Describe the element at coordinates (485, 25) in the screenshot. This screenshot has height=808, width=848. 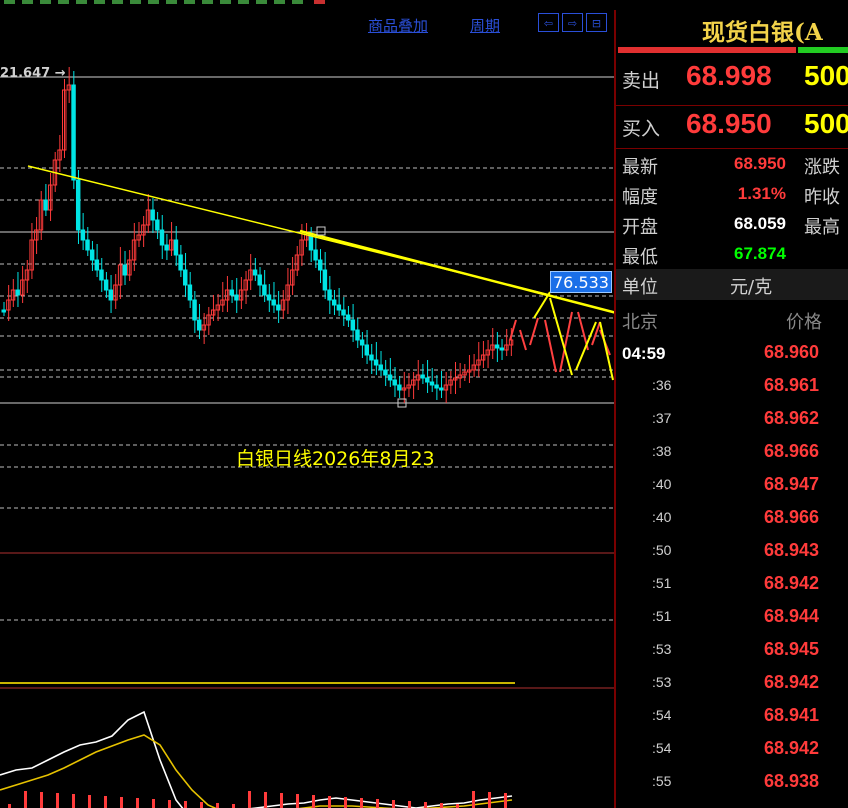
I see `period-link: 周期` at that location.